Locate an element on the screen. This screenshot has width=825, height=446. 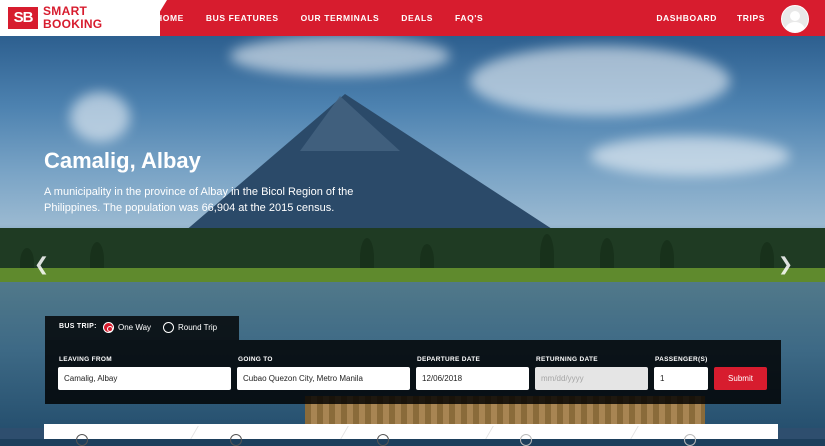
volcano-peak-shade is located at coordinates (350, 123).